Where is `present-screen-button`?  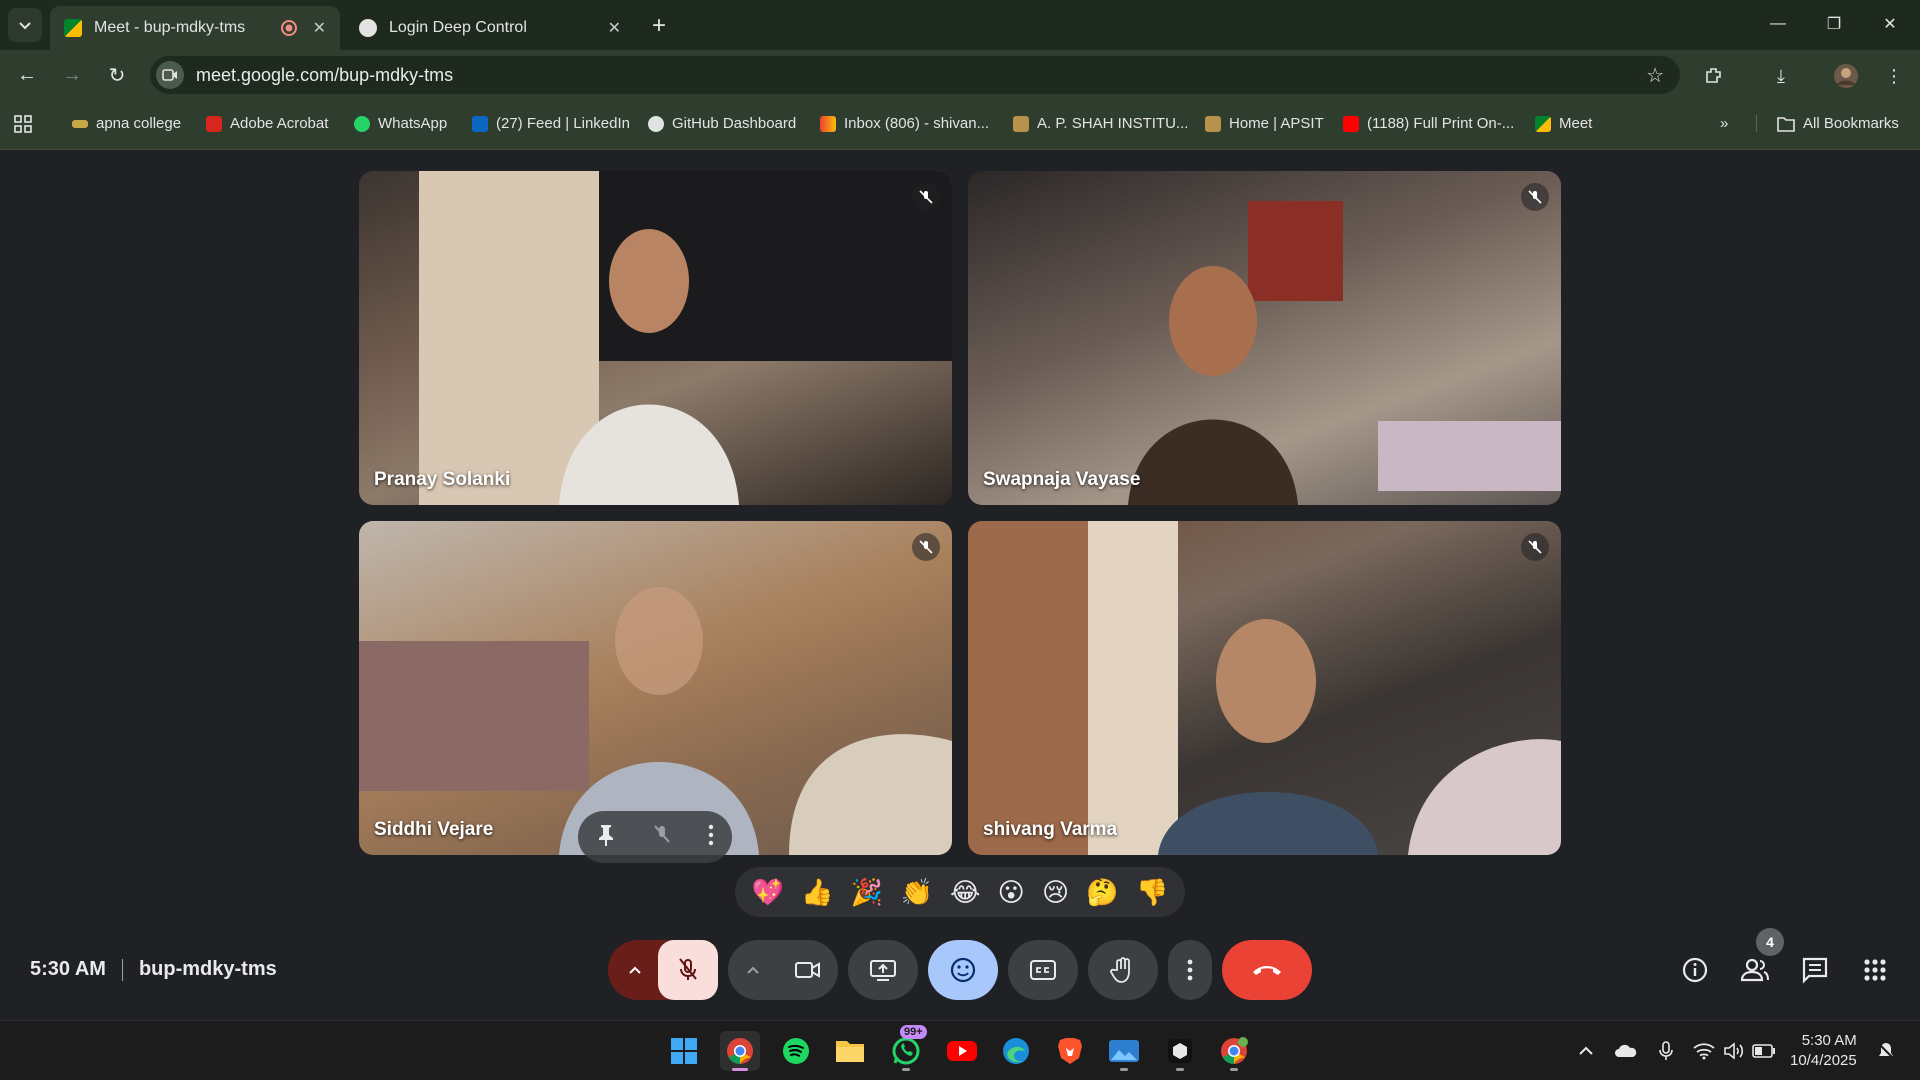 present-screen-button is located at coordinates (883, 970).